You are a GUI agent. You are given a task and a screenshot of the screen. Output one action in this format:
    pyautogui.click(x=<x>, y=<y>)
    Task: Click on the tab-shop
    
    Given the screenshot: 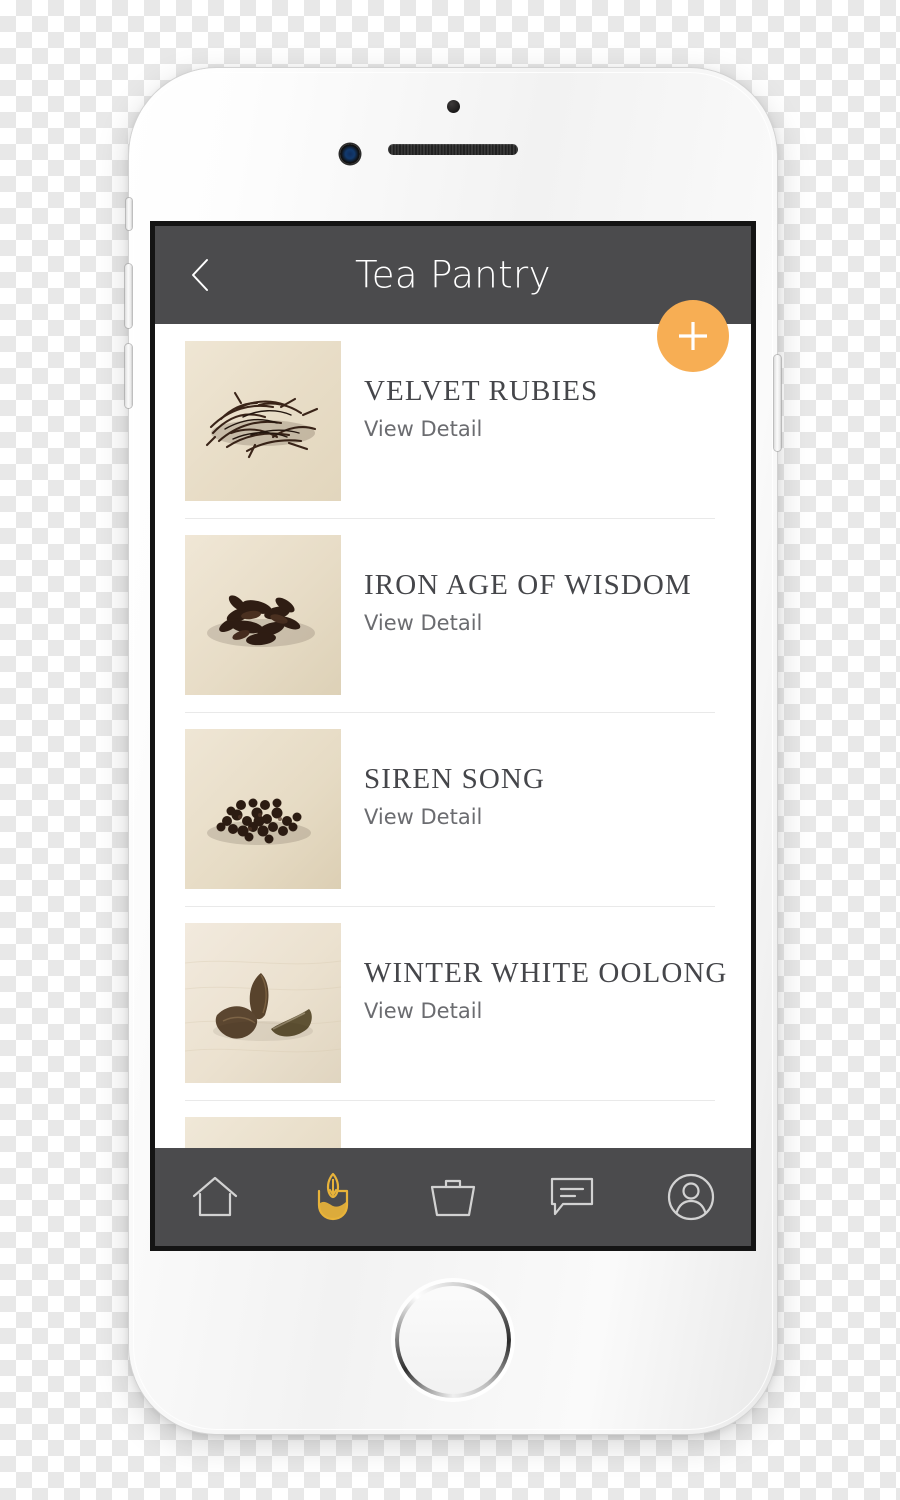 What is the action you would take?
    pyautogui.click(x=452, y=1197)
    